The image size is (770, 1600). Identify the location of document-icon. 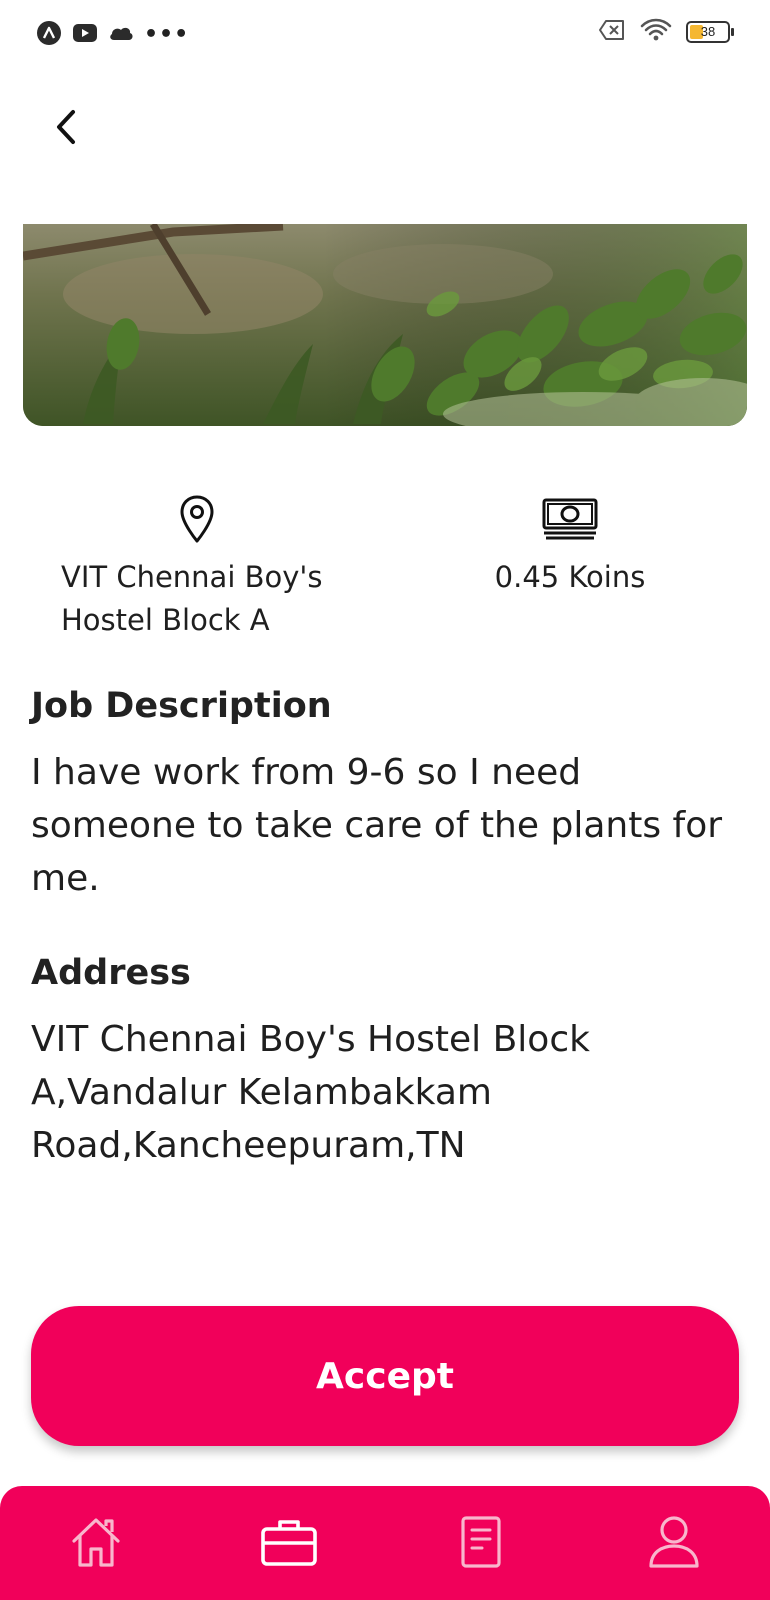
(481, 1544).